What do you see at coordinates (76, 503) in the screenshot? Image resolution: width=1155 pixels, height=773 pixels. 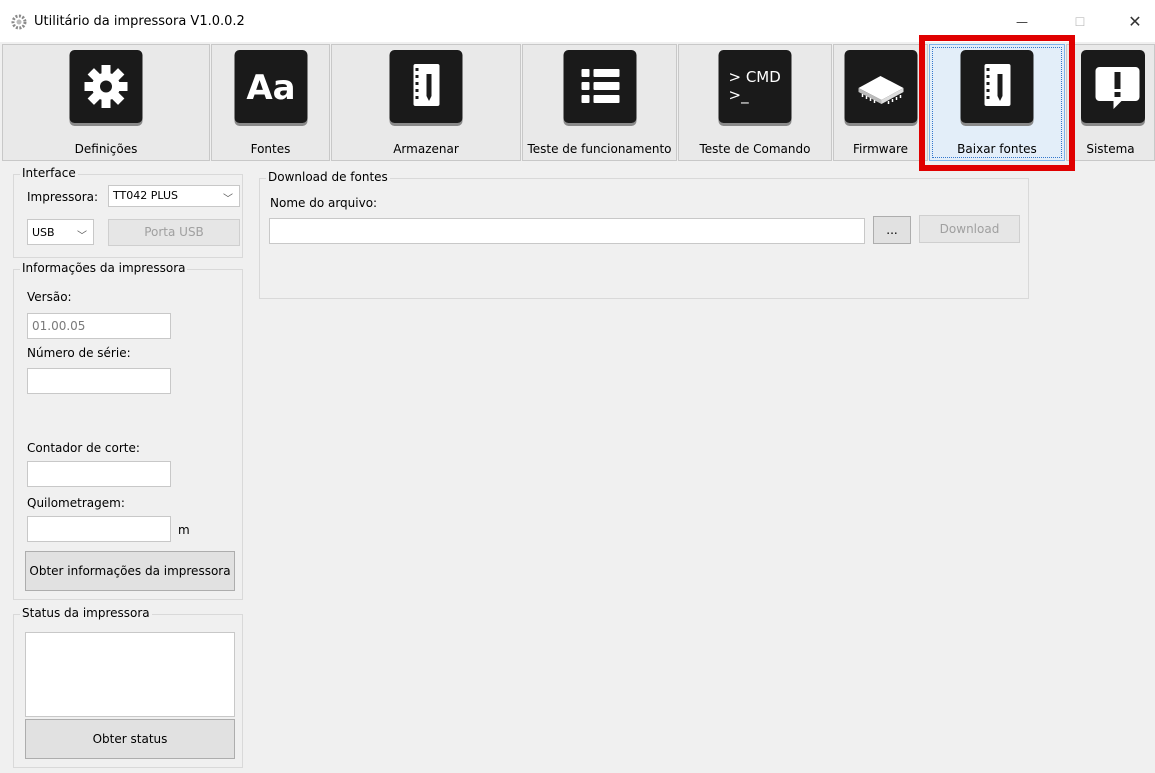 I see `mileage-label: Quilometragem:` at bounding box center [76, 503].